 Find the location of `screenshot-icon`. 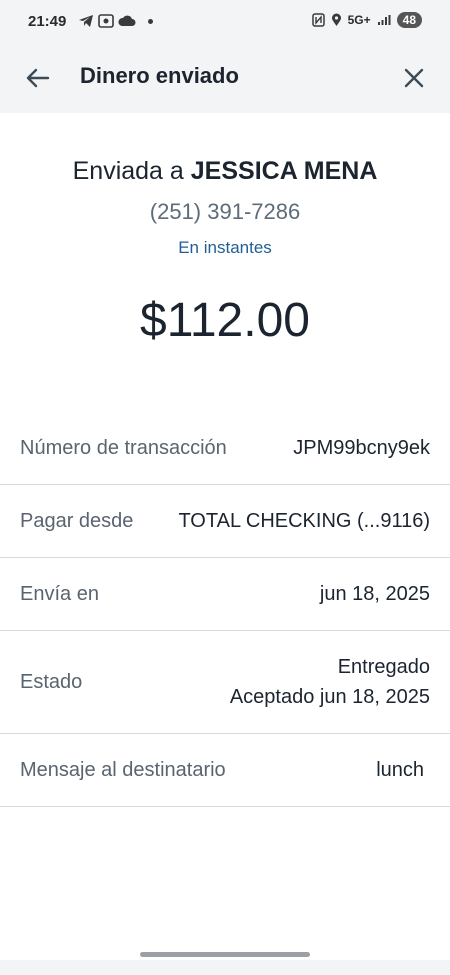

screenshot-icon is located at coordinates (106, 21).